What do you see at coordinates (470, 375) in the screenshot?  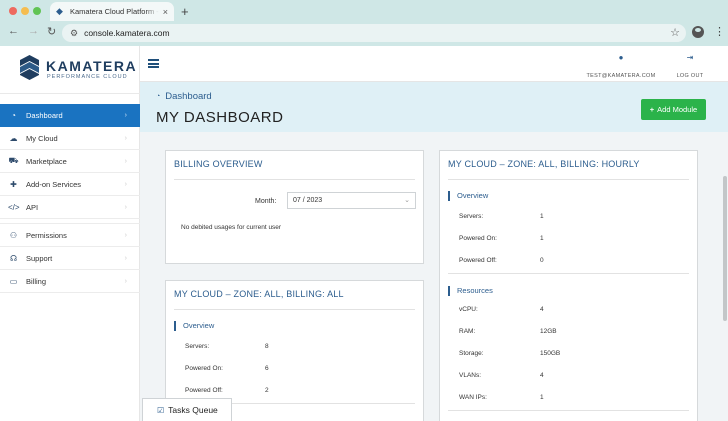 I see `vlans-label: VLANs:` at bounding box center [470, 375].